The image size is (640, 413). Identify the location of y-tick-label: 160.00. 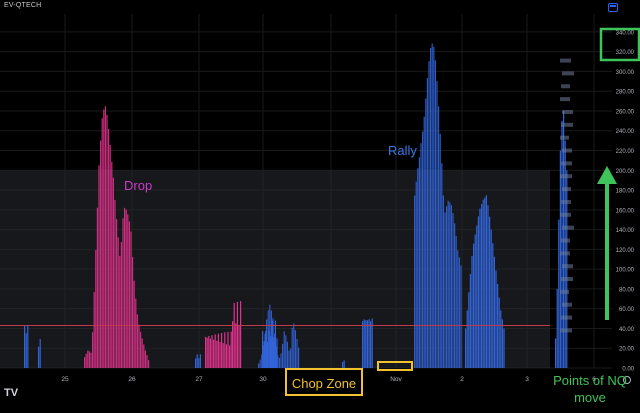
(625, 211).